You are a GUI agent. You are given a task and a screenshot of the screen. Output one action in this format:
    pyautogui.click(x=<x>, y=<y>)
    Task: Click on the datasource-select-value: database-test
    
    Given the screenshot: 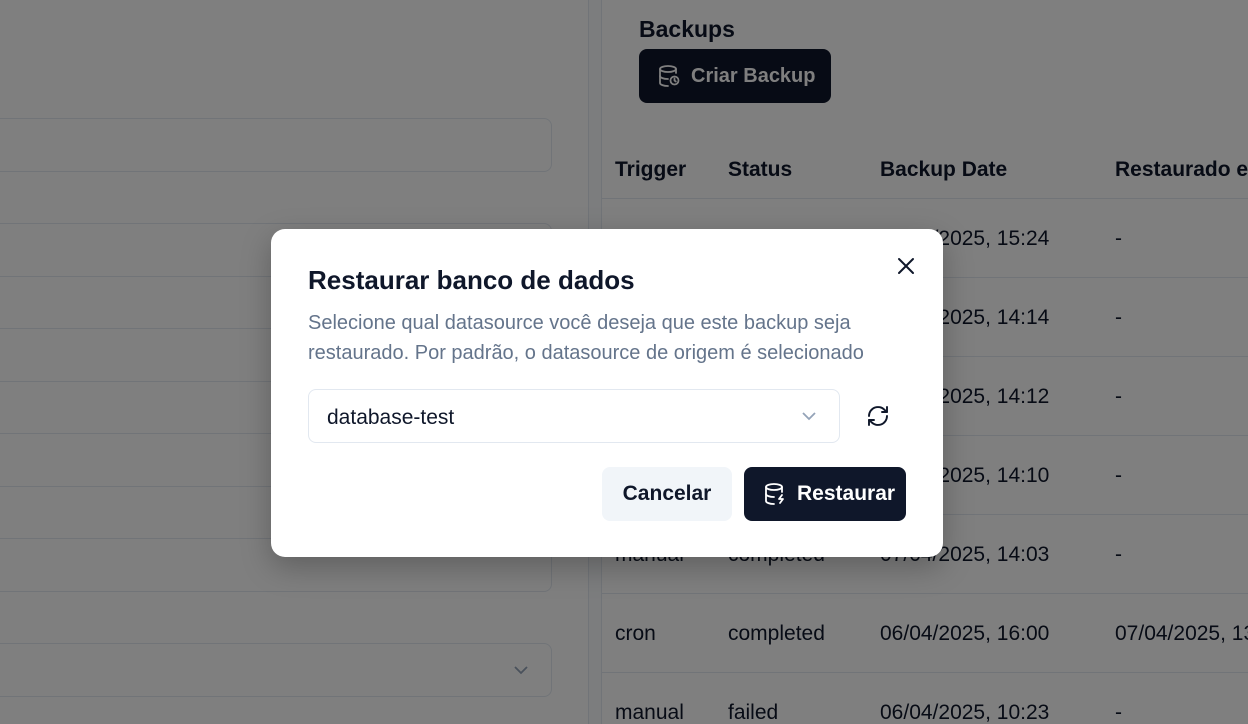 What is the action you would take?
    pyautogui.click(x=391, y=417)
    